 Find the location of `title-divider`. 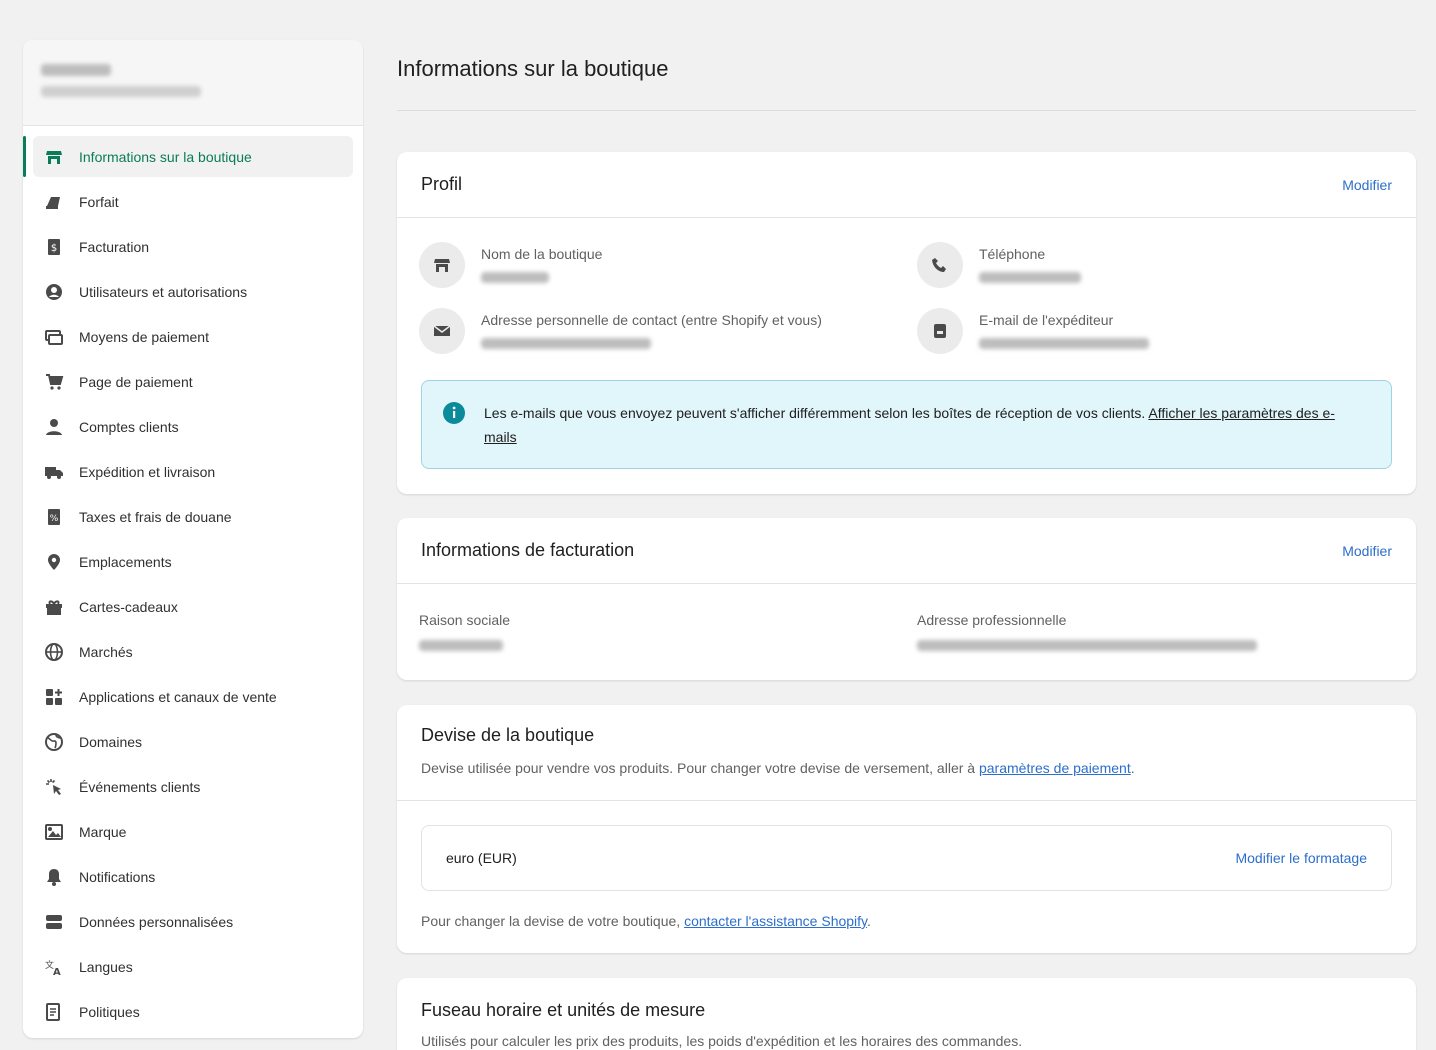

title-divider is located at coordinates (906, 110).